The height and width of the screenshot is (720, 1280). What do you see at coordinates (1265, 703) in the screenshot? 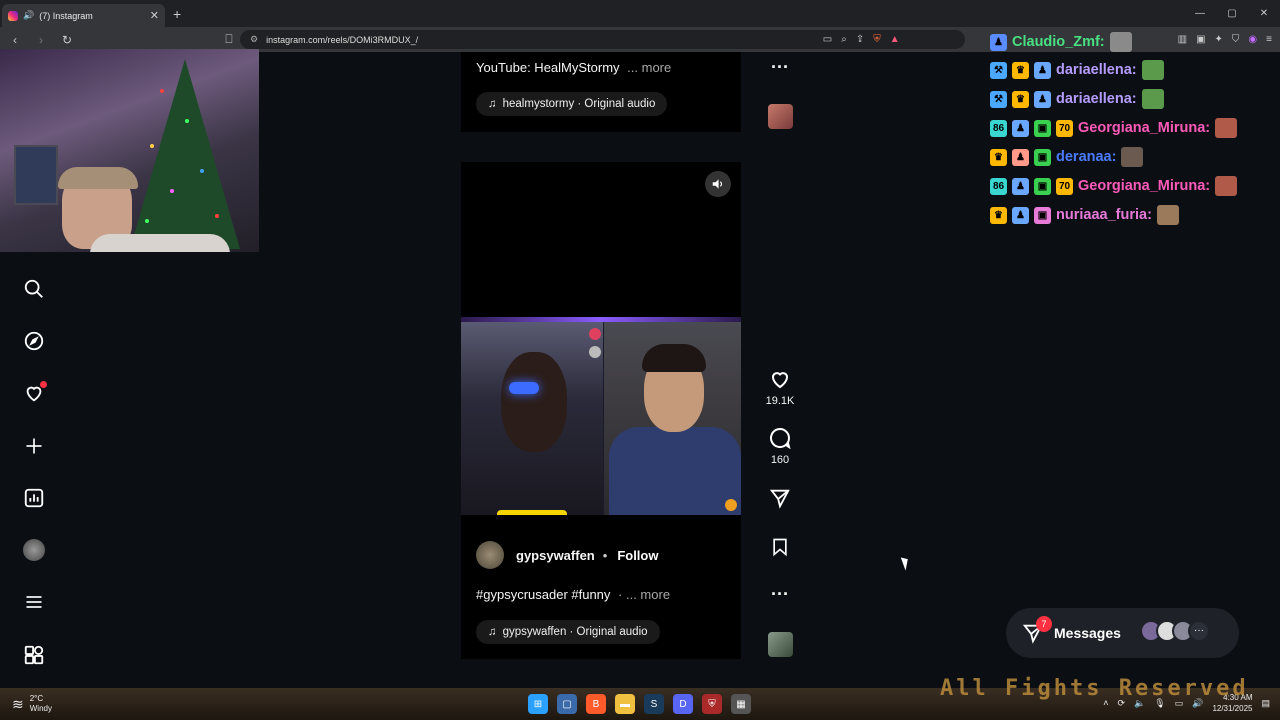
I see `notification-icon: ▤` at bounding box center [1265, 703].